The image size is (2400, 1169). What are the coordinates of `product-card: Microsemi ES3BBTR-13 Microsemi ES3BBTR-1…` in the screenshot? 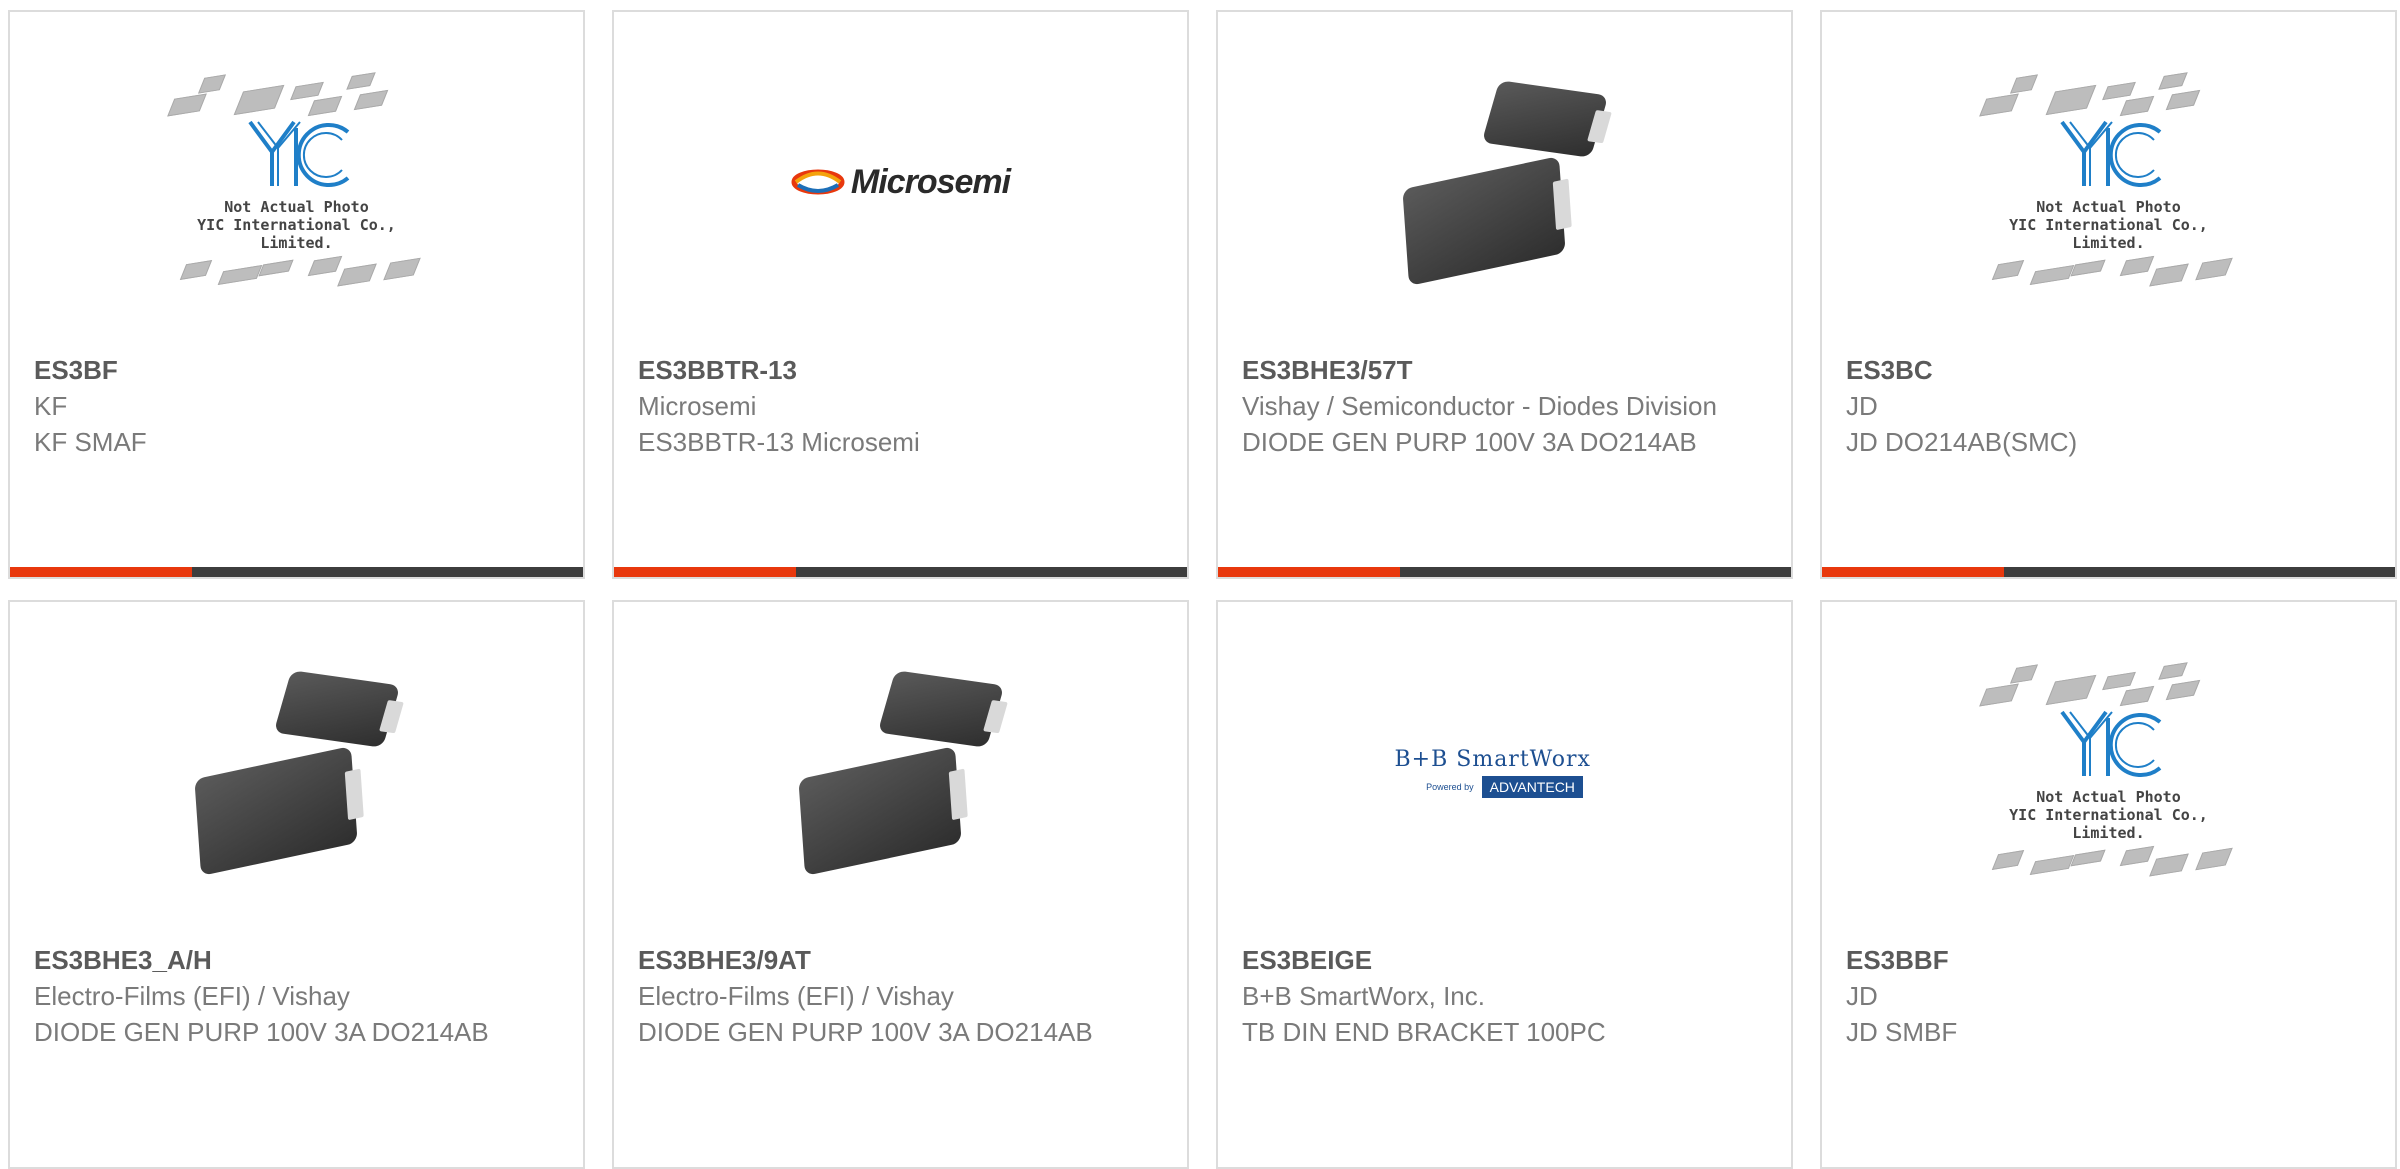 It's located at (900, 294).